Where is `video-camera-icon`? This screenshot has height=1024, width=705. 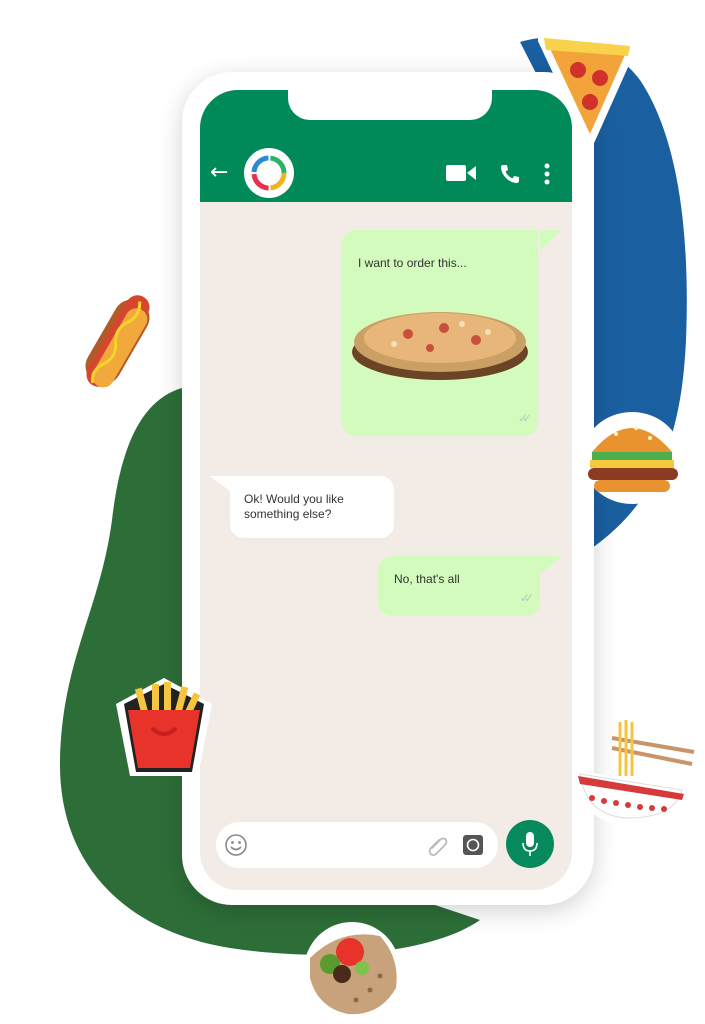
video-camera-icon is located at coordinates (461, 173).